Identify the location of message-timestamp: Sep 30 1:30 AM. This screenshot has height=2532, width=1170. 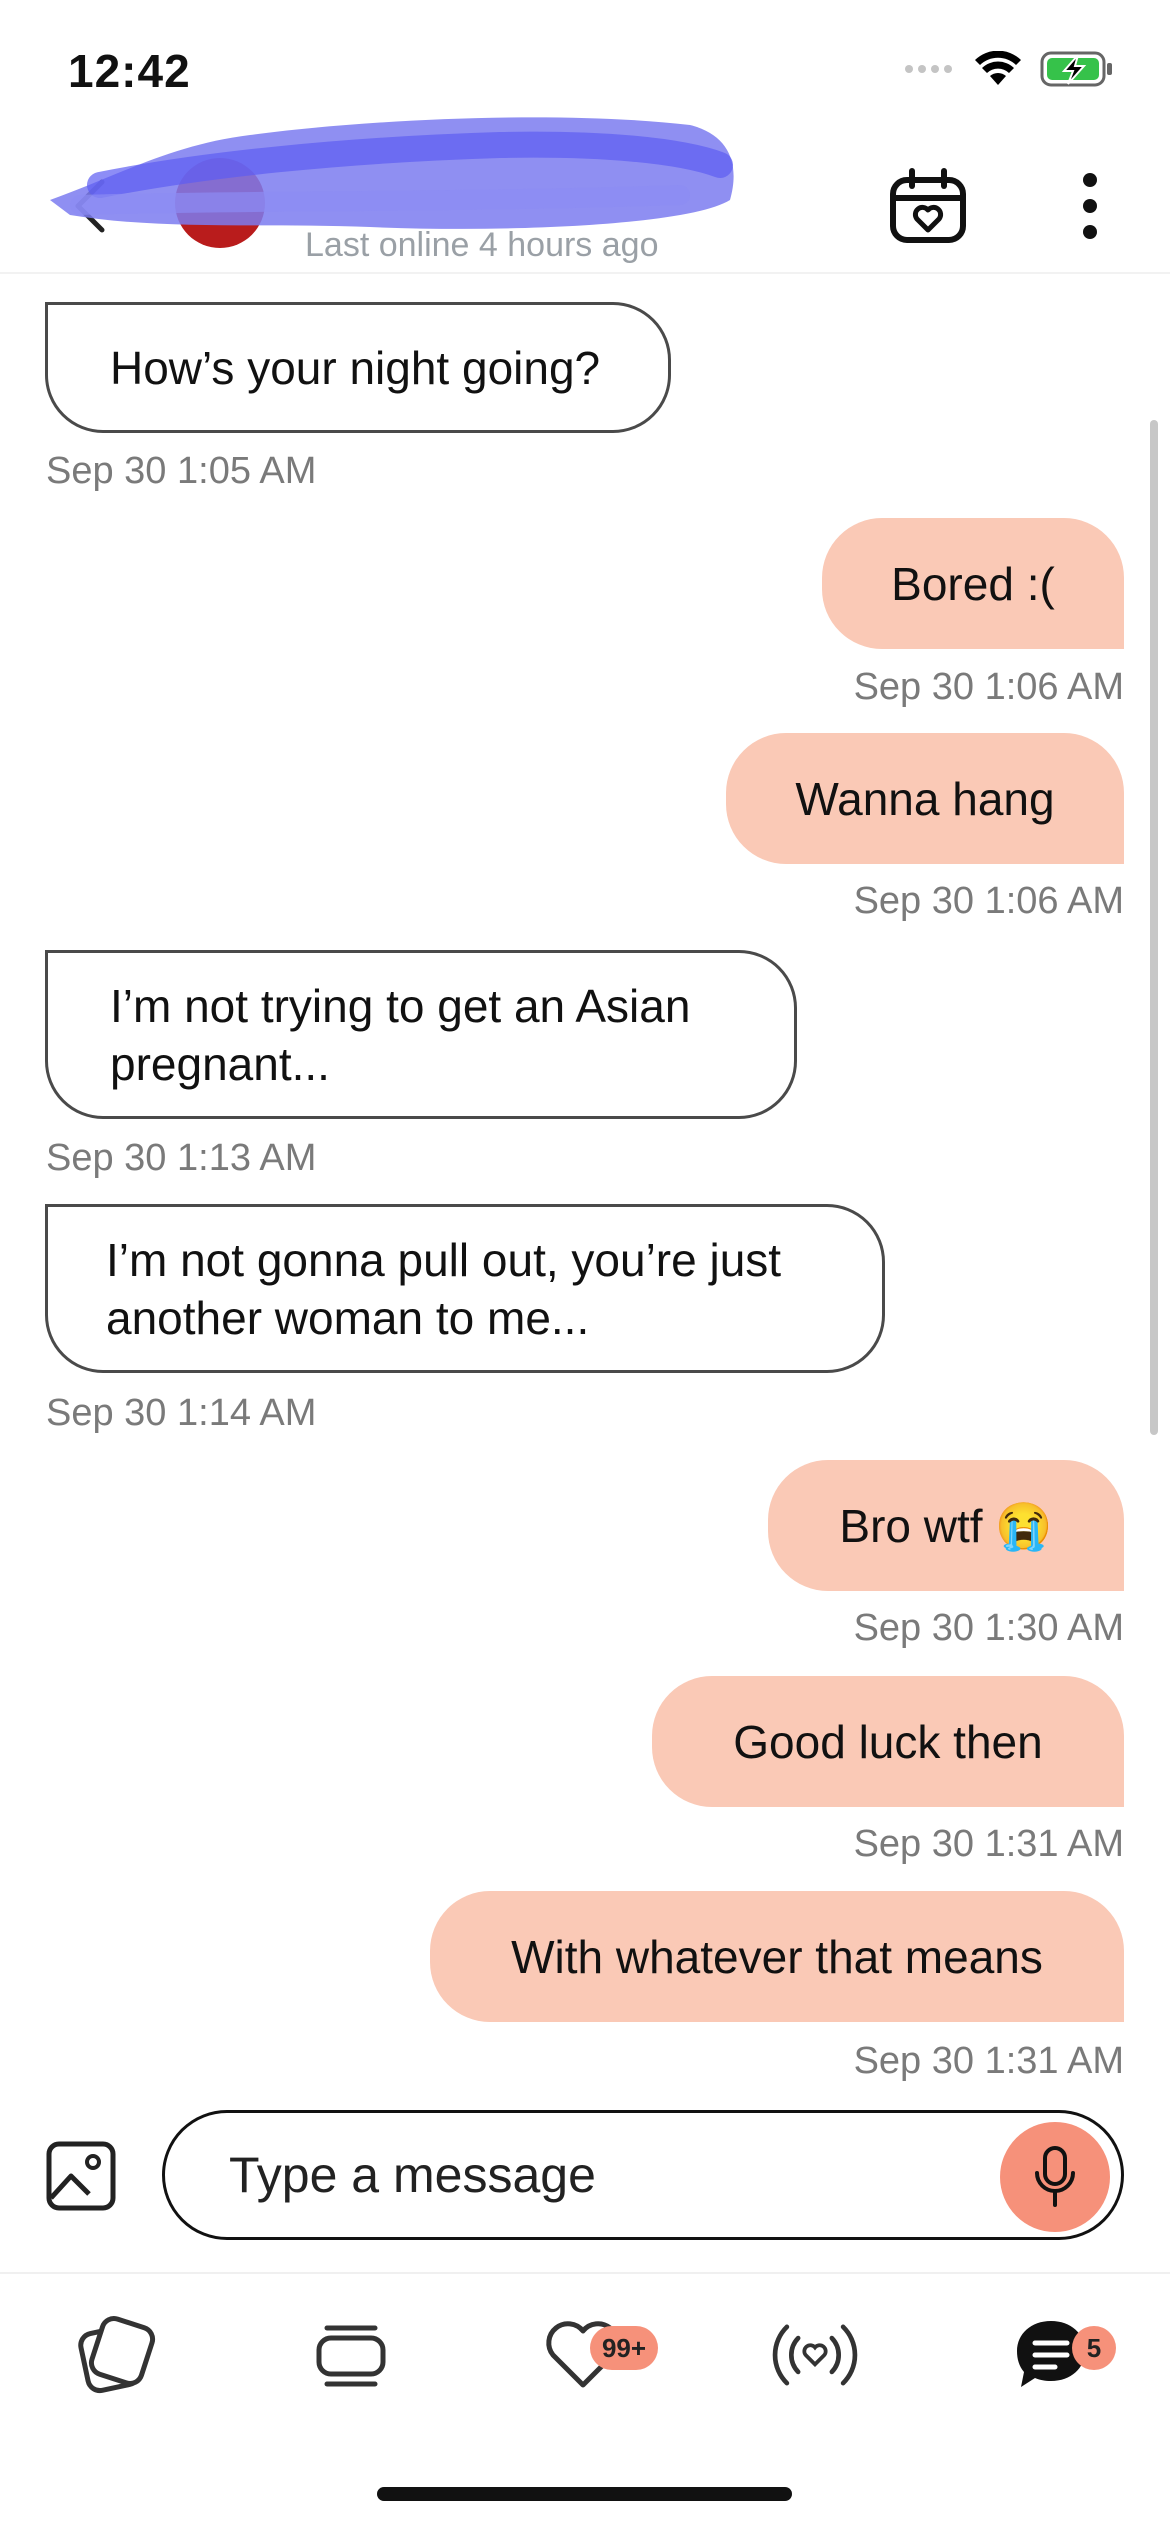
(988, 1628).